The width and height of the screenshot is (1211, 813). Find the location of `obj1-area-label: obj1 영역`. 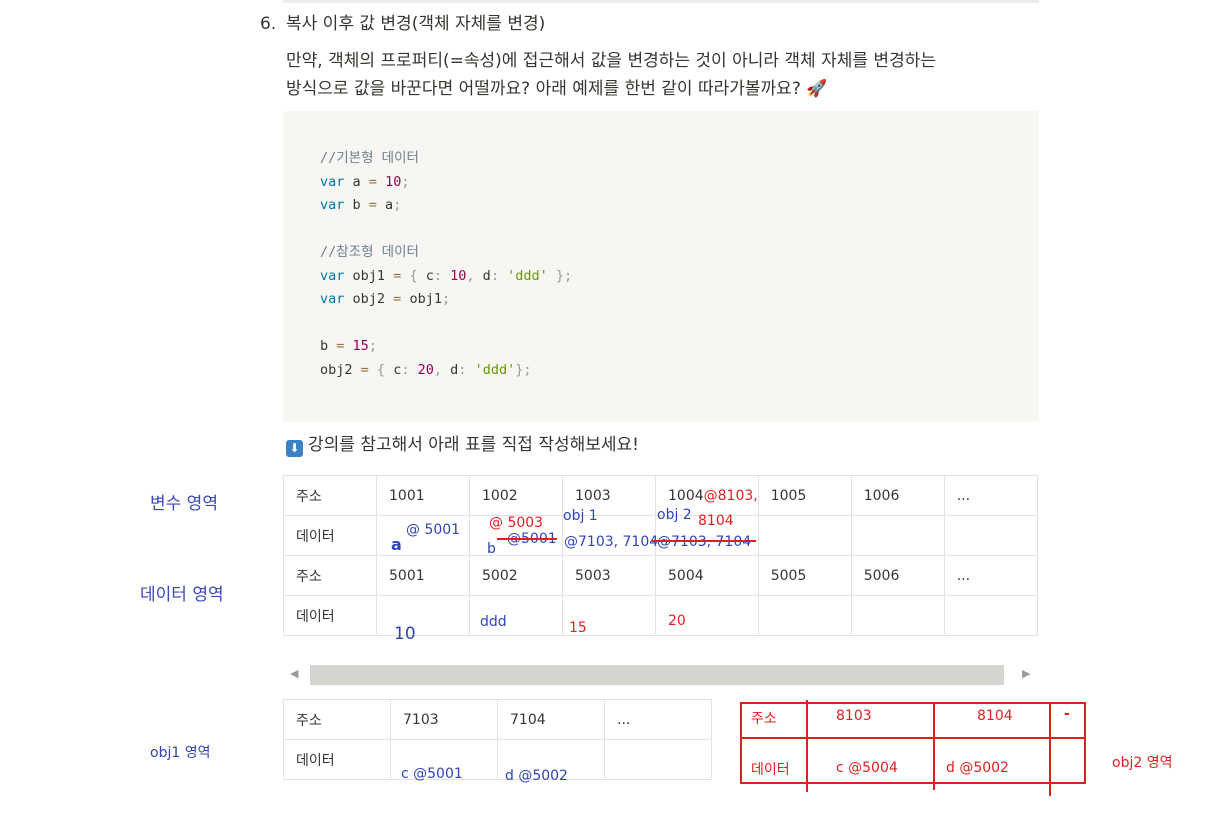

obj1-area-label: obj1 영역 is located at coordinates (180, 753).